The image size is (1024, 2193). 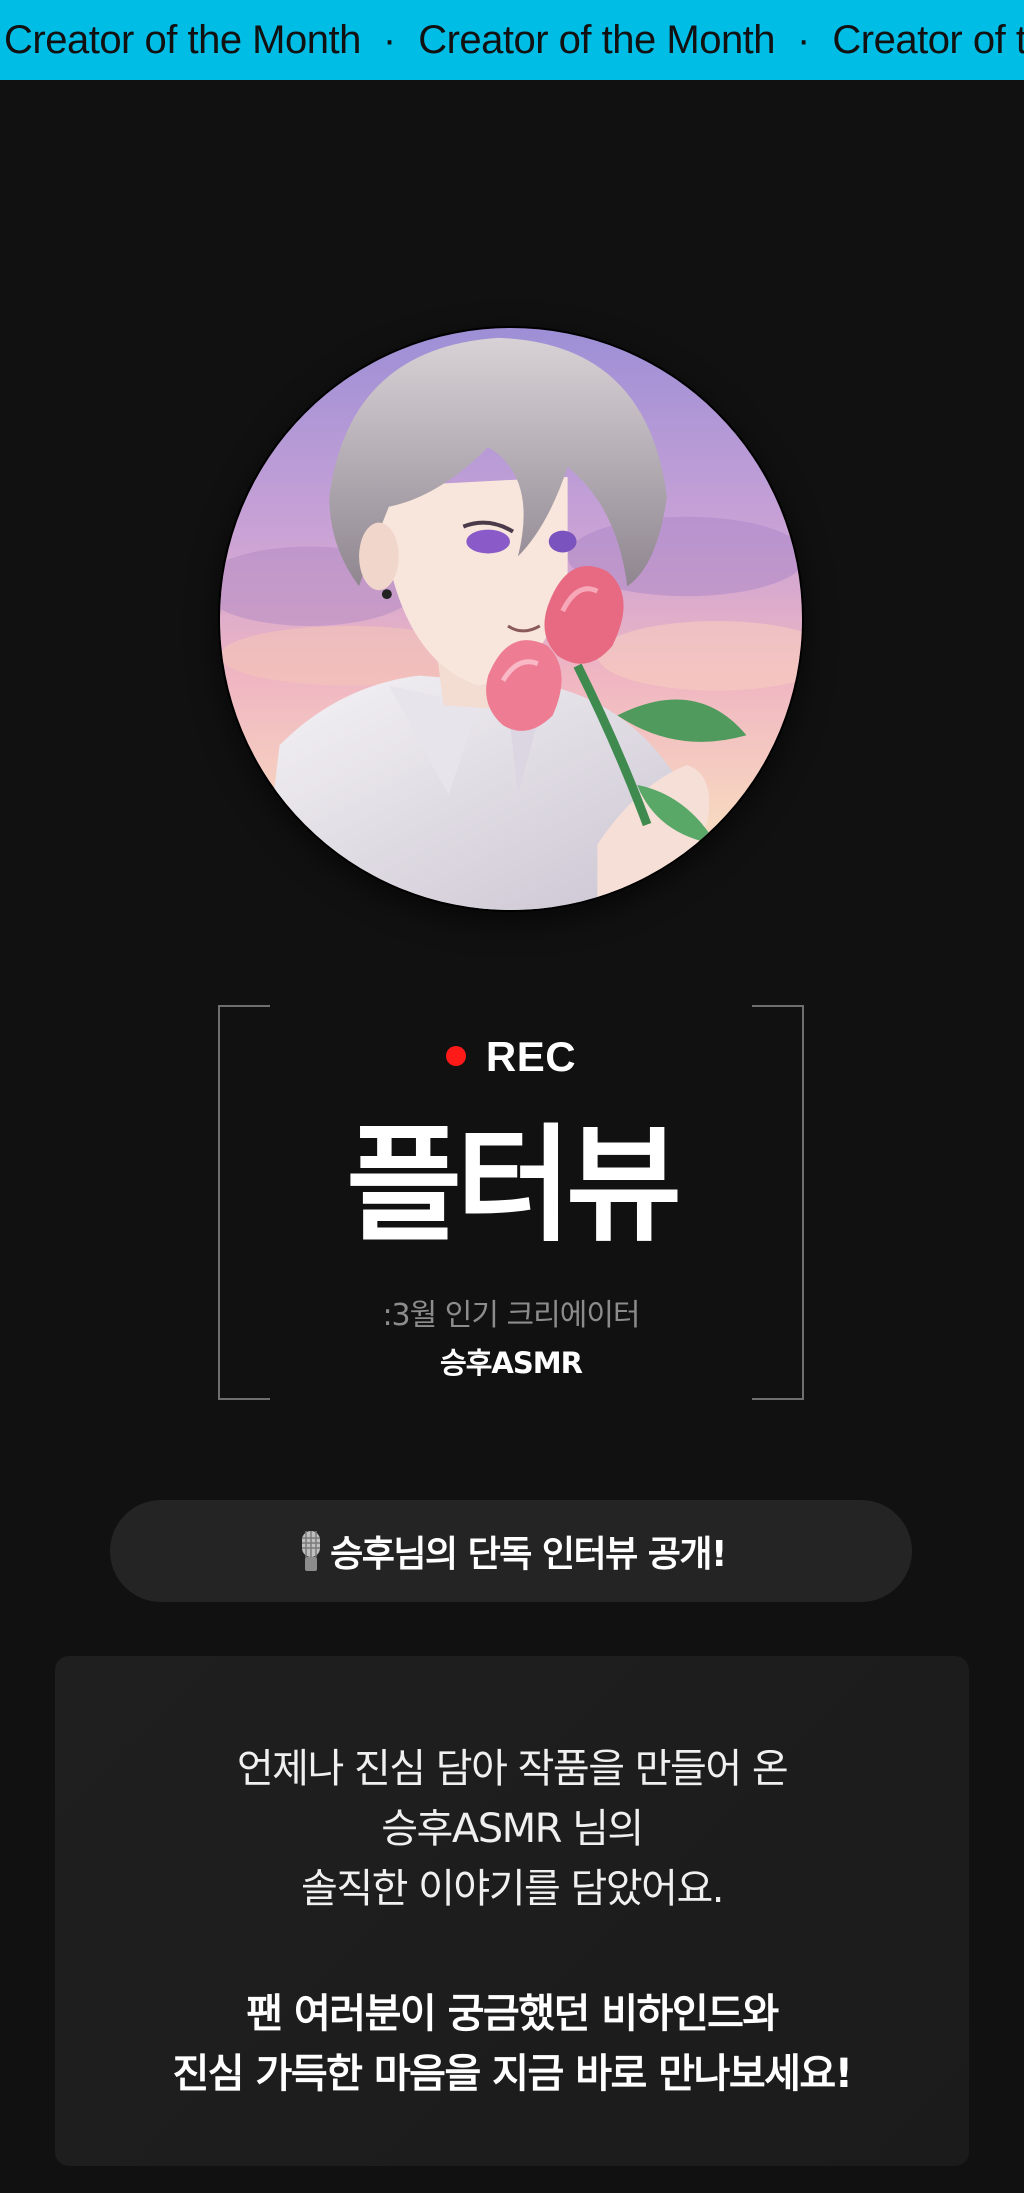 What do you see at coordinates (528, 1554) in the screenshot?
I see `interview-reveal-label: 승후님의 단독 인터뷰 공개!` at bounding box center [528, 1554].